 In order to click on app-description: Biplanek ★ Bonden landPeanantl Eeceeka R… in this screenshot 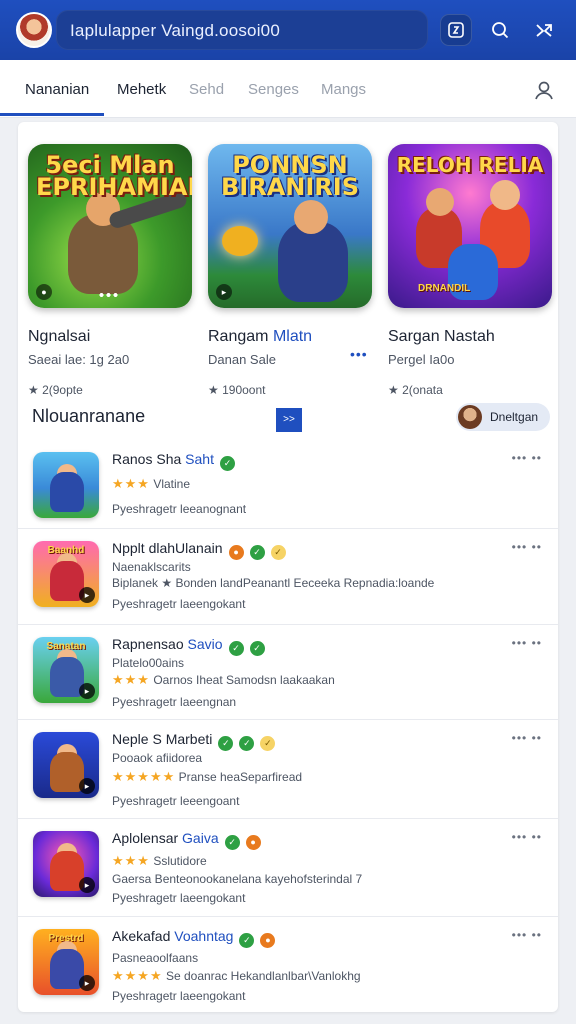, I will do `click(273, 583)`.